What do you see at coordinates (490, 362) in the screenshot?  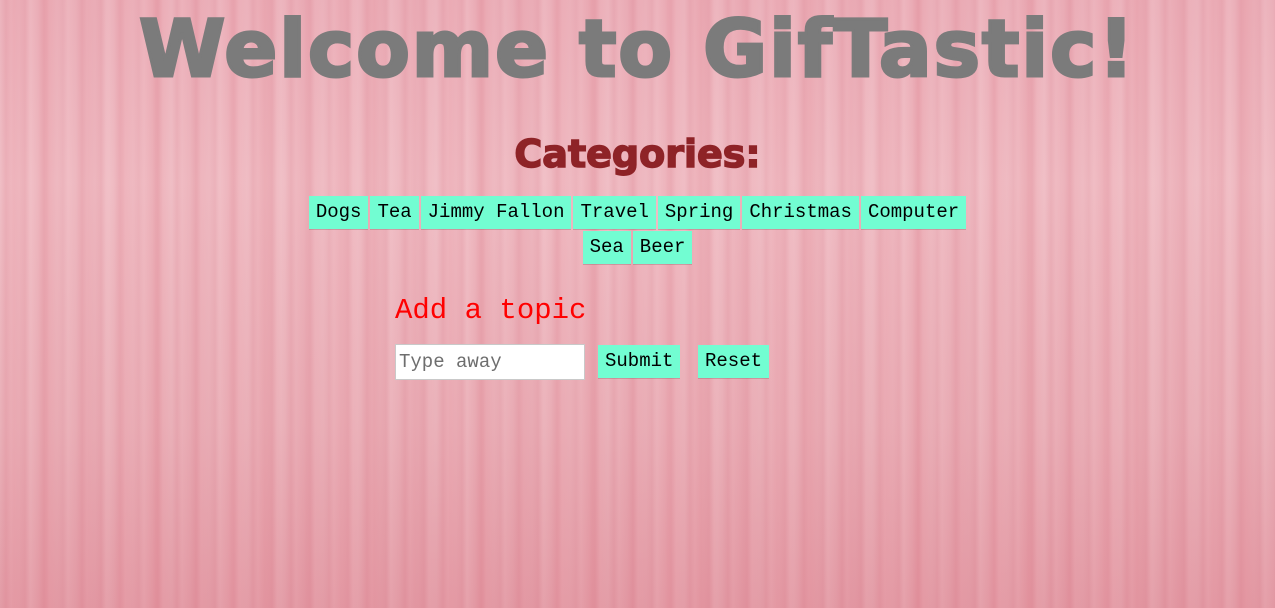 I see `topic-input` at bounding box center [490, 362].